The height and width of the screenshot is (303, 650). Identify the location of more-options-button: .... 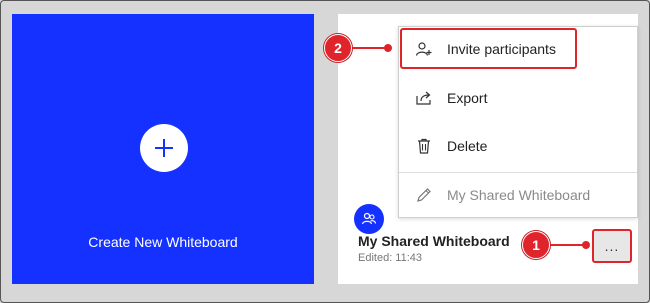
(612, 246).